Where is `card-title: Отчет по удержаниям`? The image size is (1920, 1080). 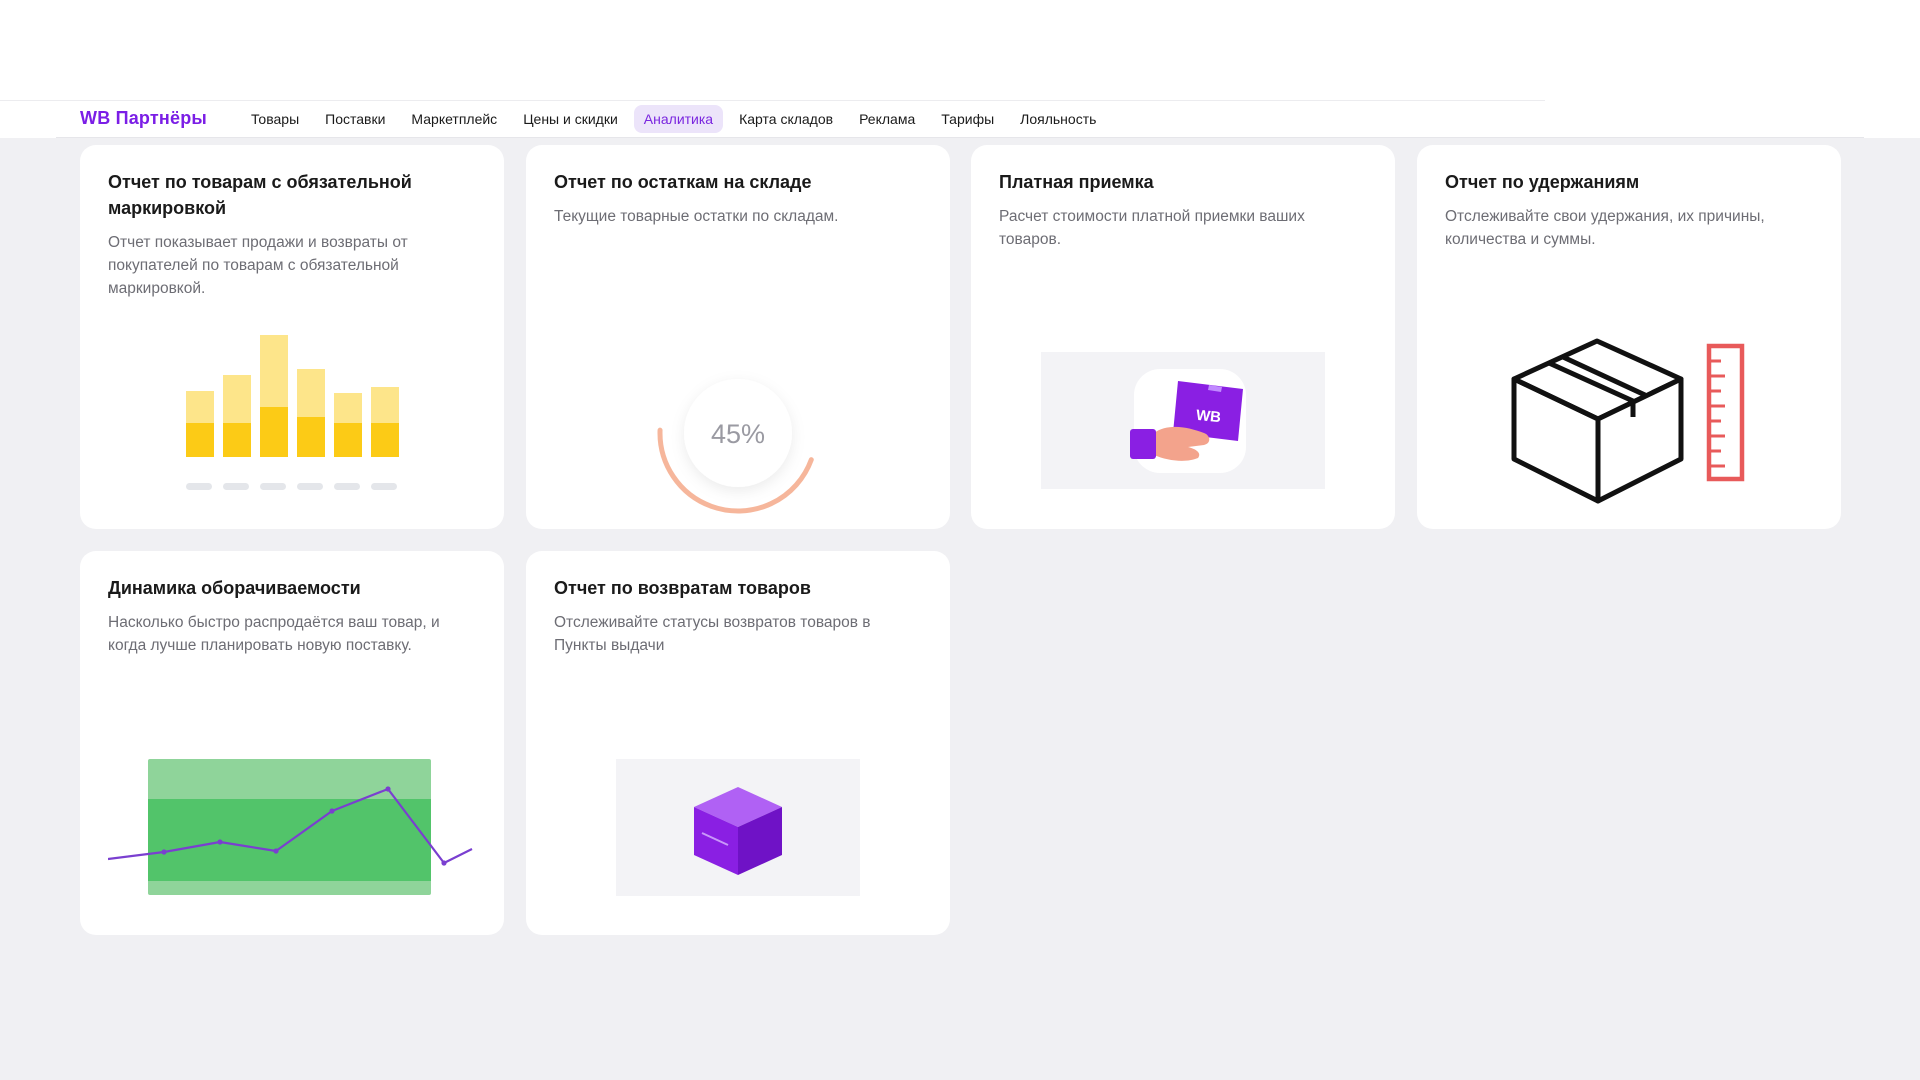 card-title: Отчет по удержаниям is located at coordinates (1542, 182).